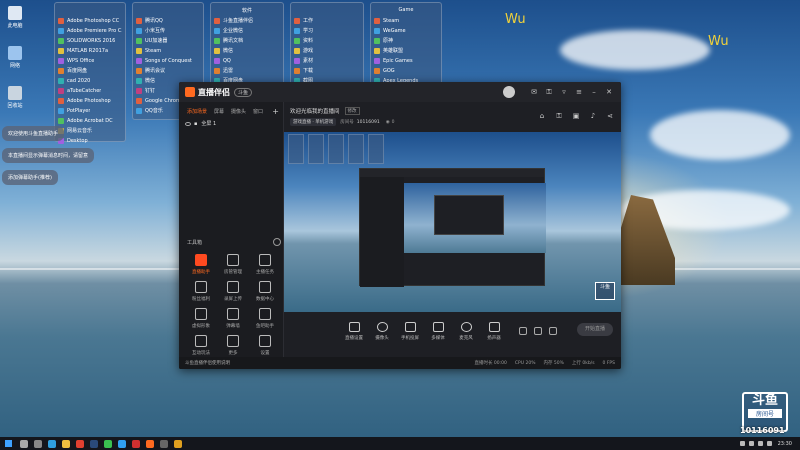 Image resolution: width=800 pixels, height=450 pixels. What do you see at coordinates (576, 117) in the screenshot?
I see `record-icon: ▣` at bounding box center [576, 117].